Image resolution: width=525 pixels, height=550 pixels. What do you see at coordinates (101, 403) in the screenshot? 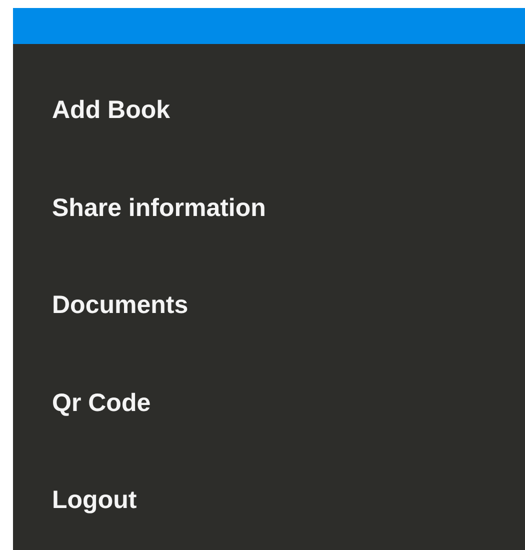
I see `menu-item: Qr Code` at bounding box center [101, 403].